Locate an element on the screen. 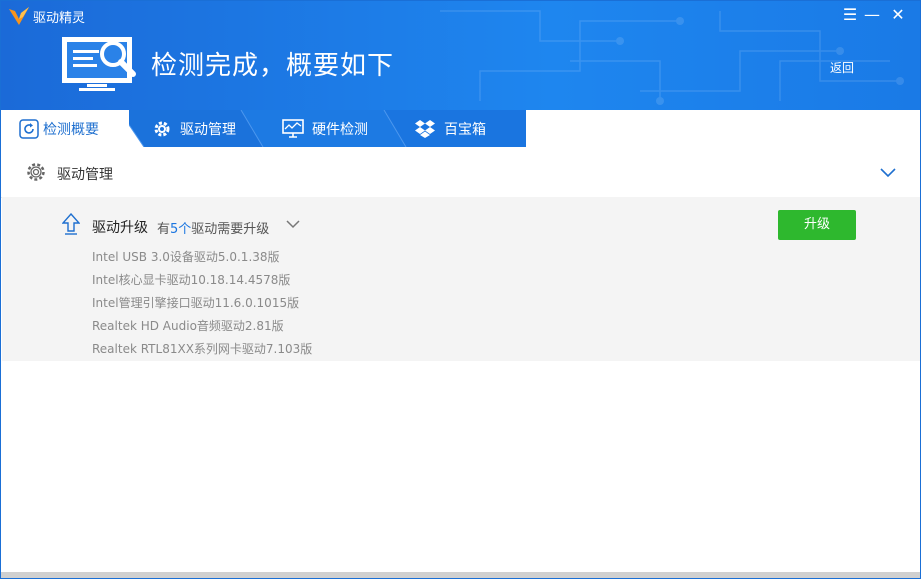 The image size is (921, 579). tab-driver-management: 驱动管理 is located at coordinates (202, 128).